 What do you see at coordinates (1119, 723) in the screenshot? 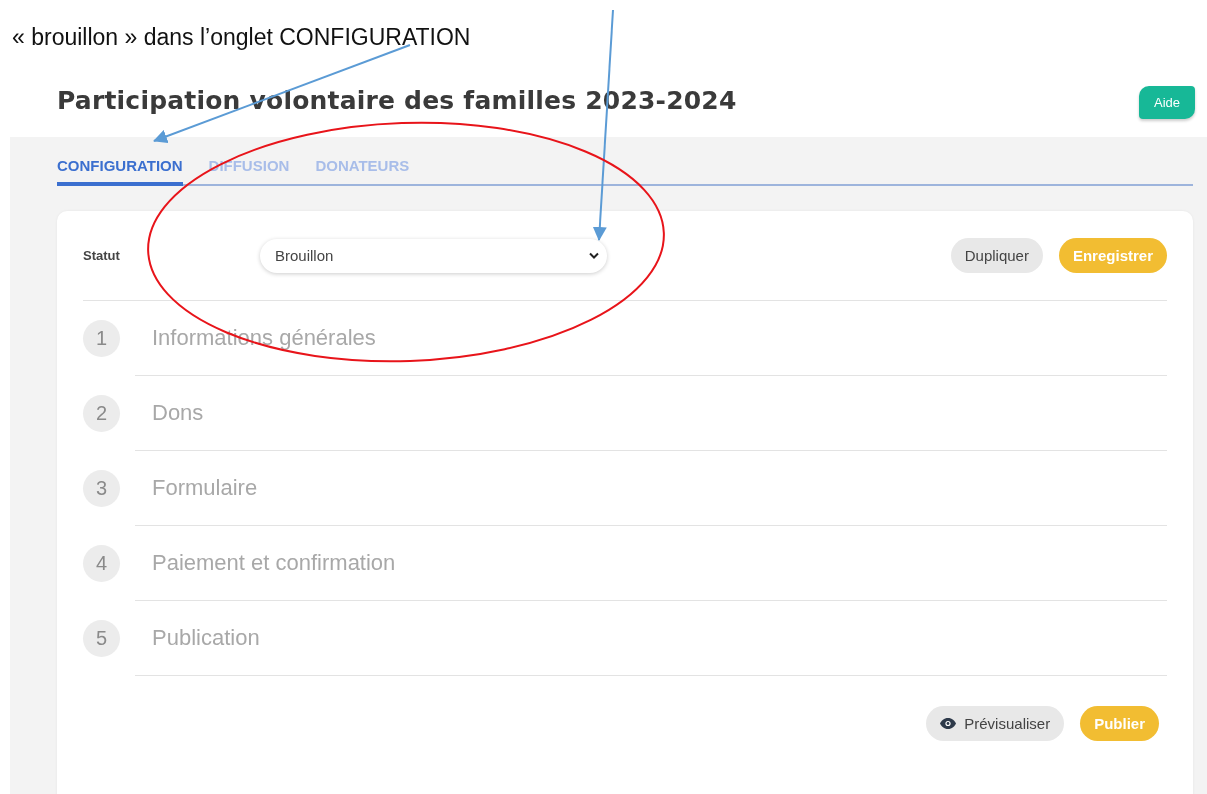
I see `primary-button: Publier` at bounding box center [1119, 723].